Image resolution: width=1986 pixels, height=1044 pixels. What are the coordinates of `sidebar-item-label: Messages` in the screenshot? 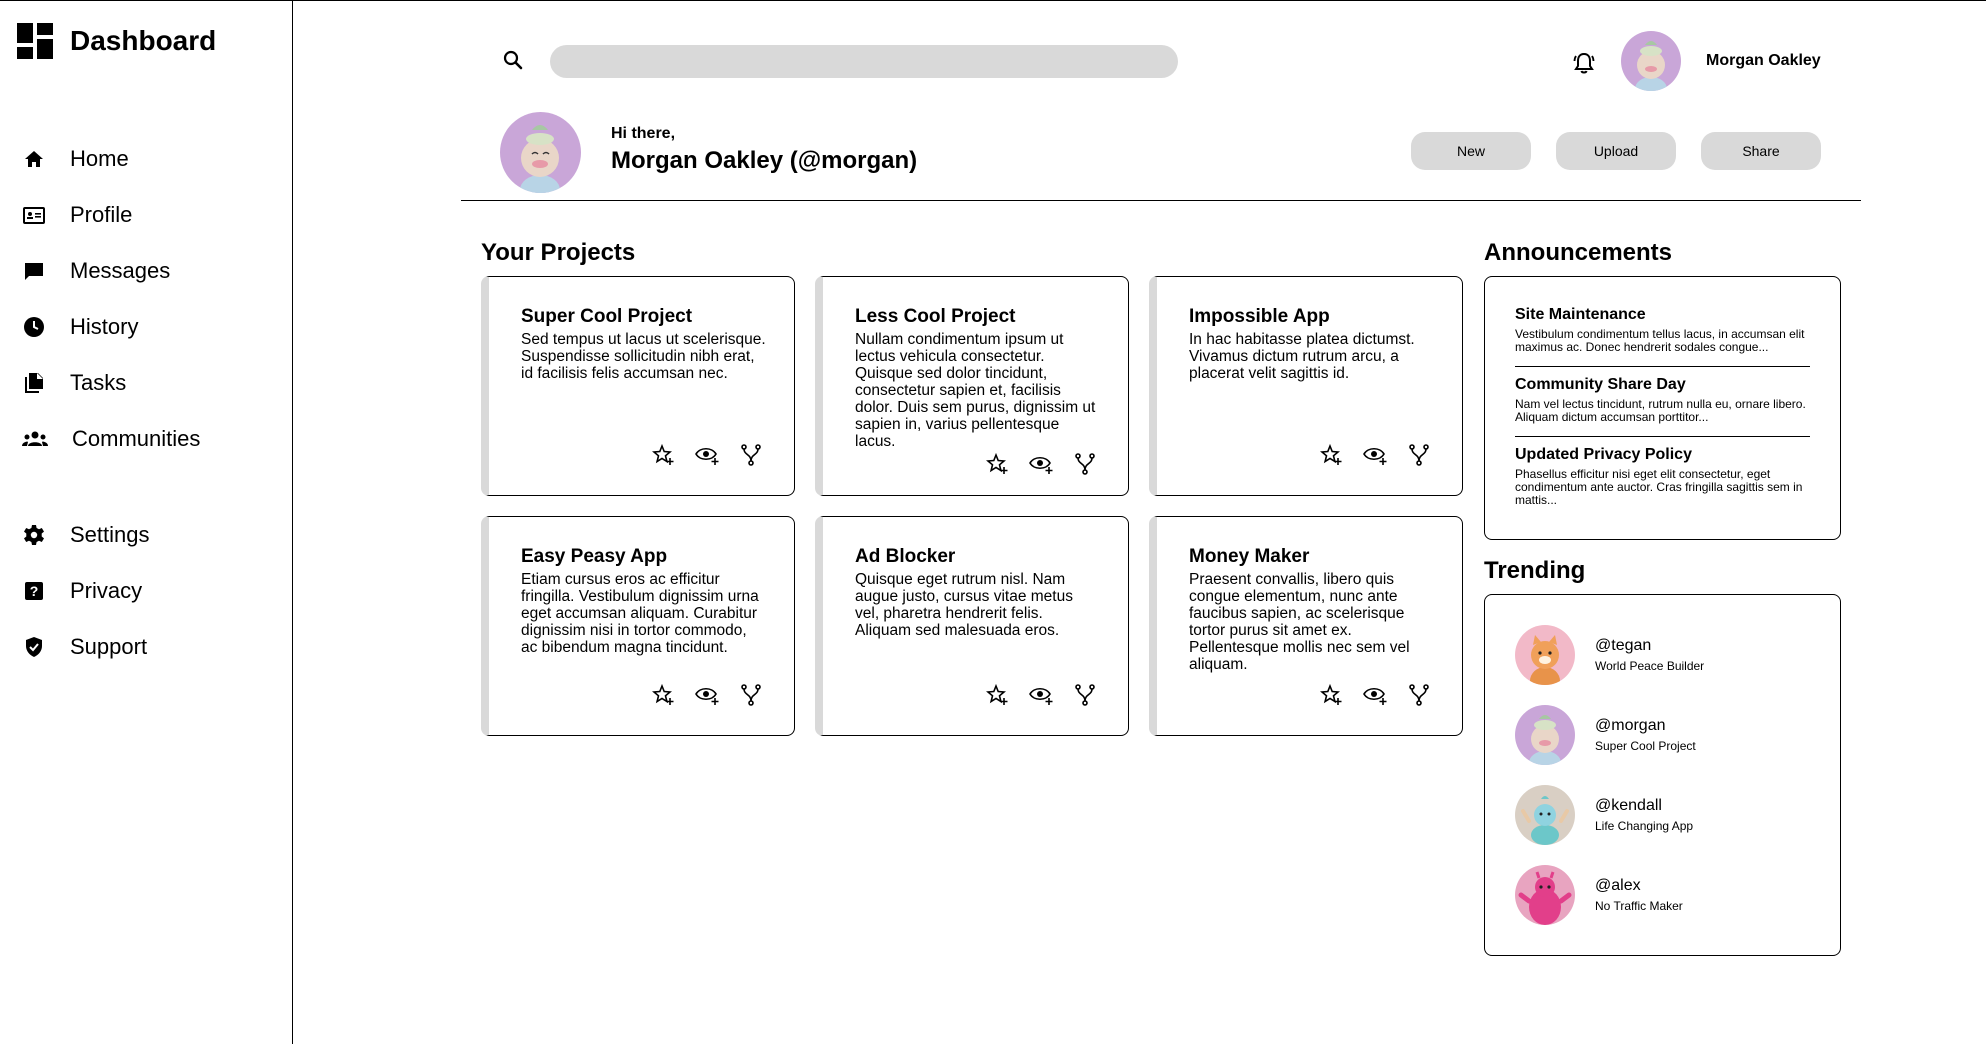 It's located at (120, 270).